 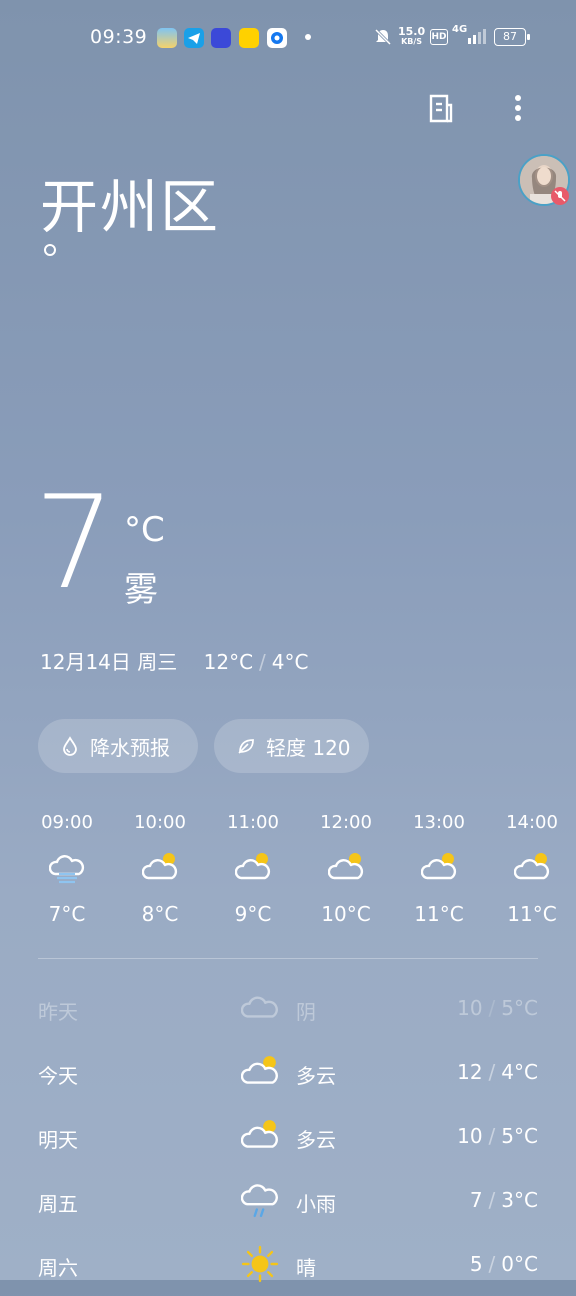 What do you see at coordinates (130, 207) in the screenshot?
I see `city-name: 开州区` at bounding box center [130, 207].